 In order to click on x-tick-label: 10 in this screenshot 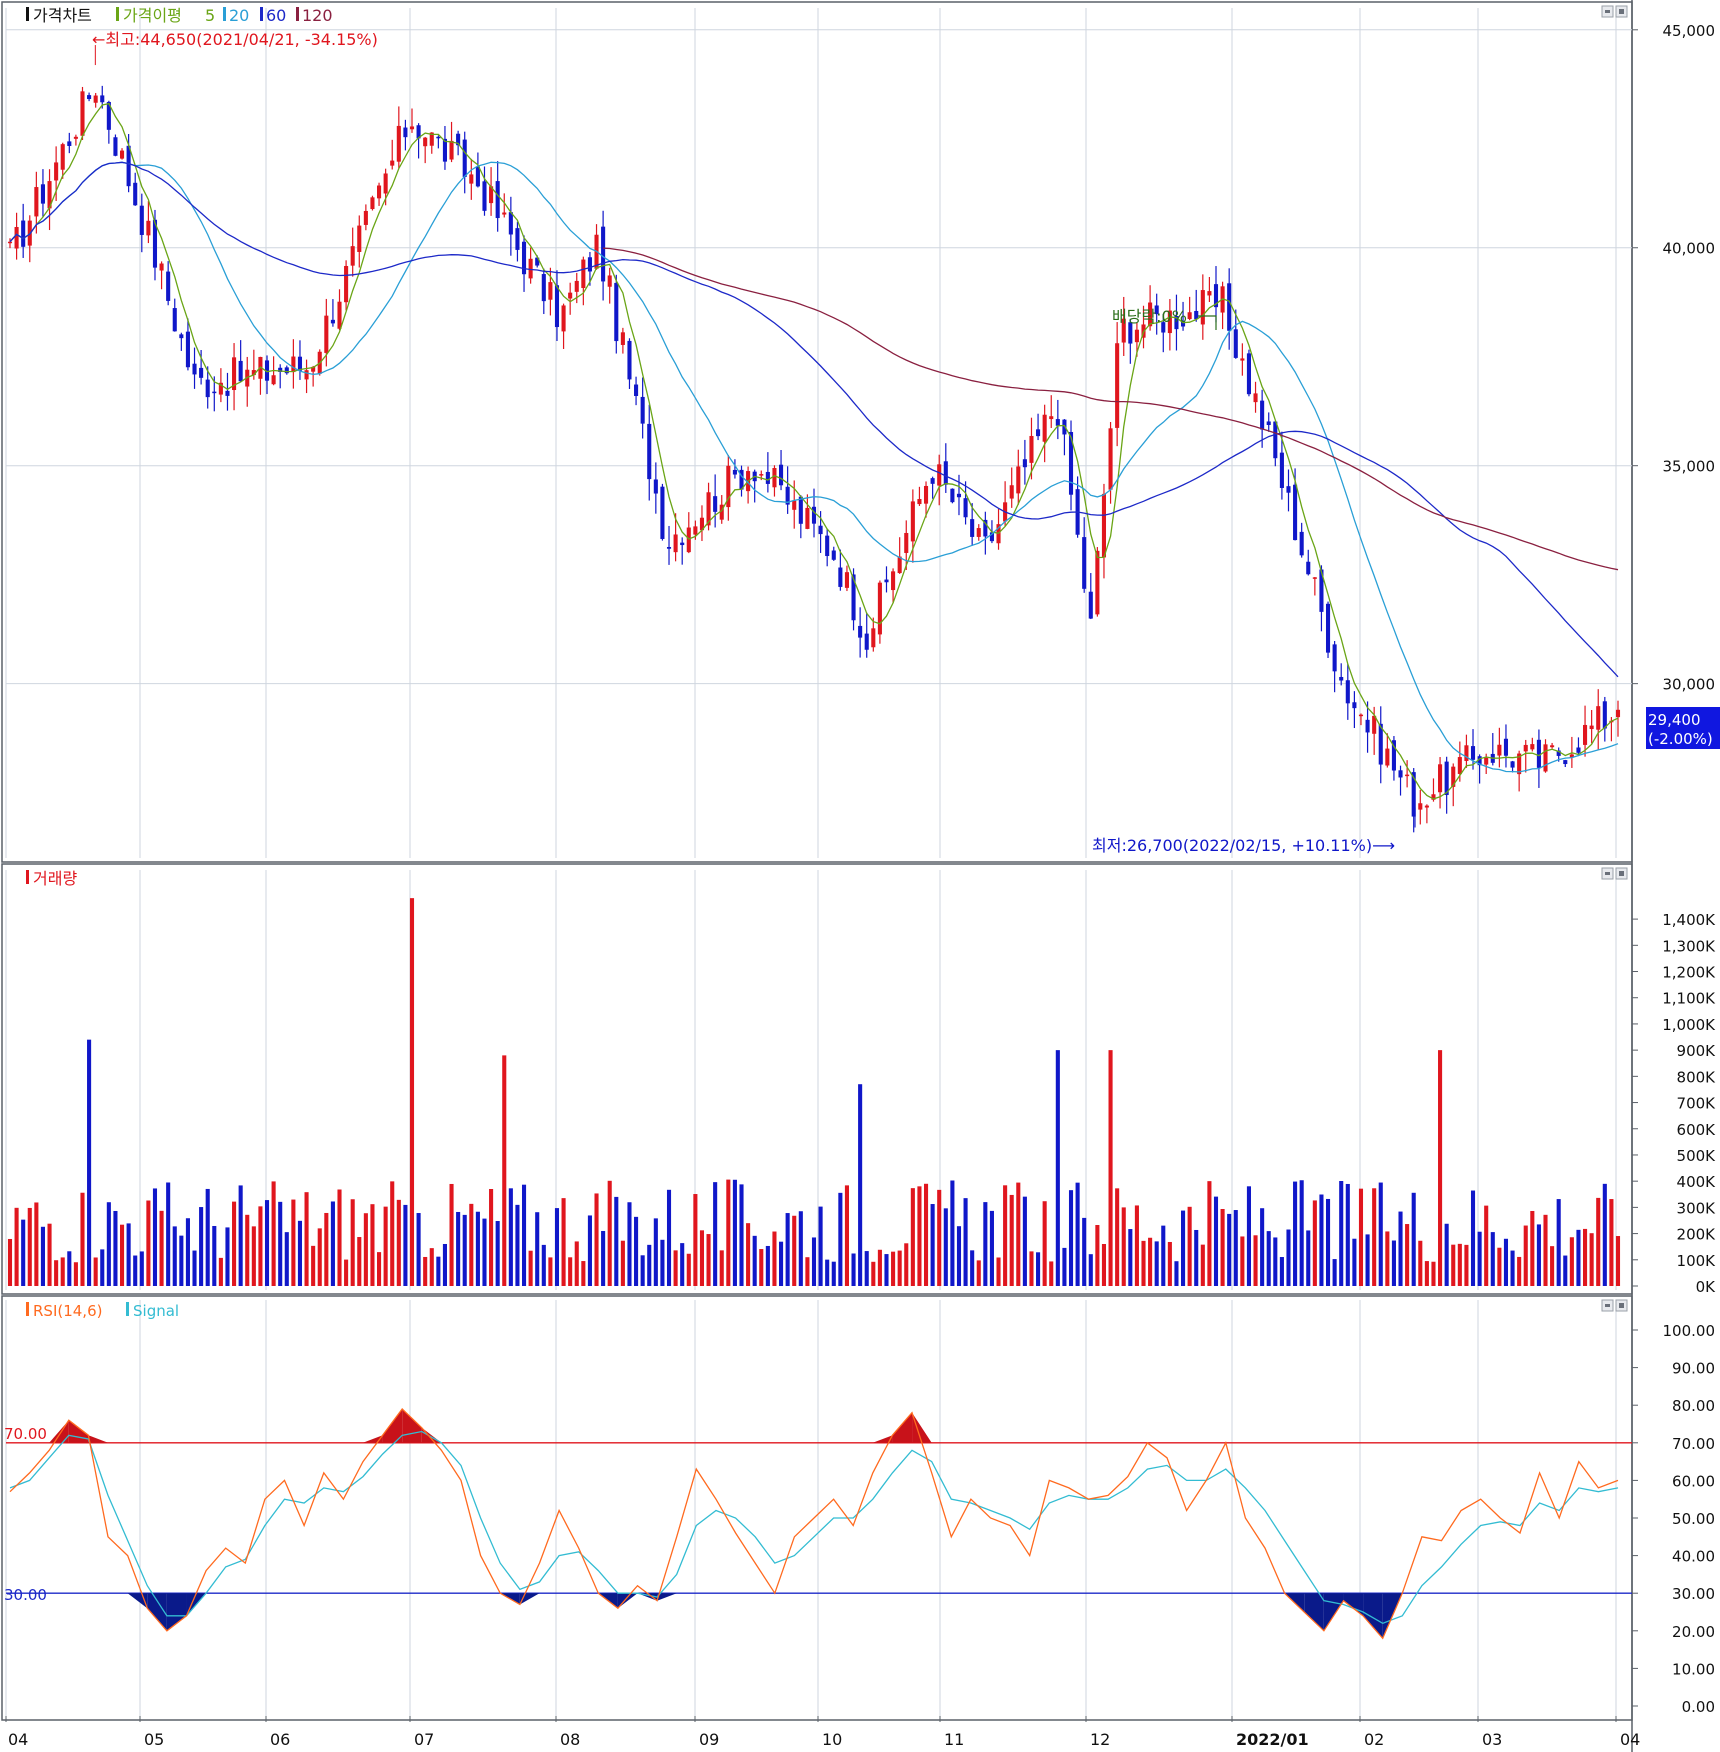, I will do `click(832, 1739)`.